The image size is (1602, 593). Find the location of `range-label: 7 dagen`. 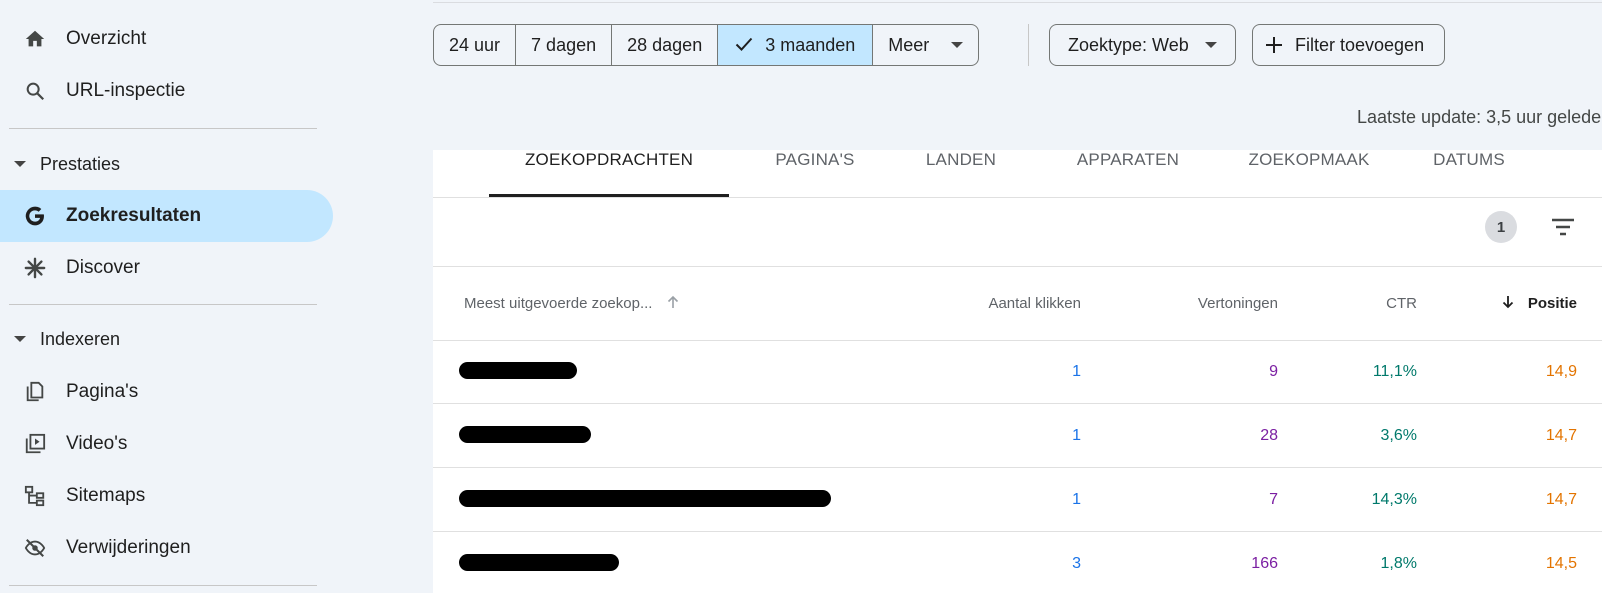

range-label: 7 dagen is located at coordinates (564, 44).